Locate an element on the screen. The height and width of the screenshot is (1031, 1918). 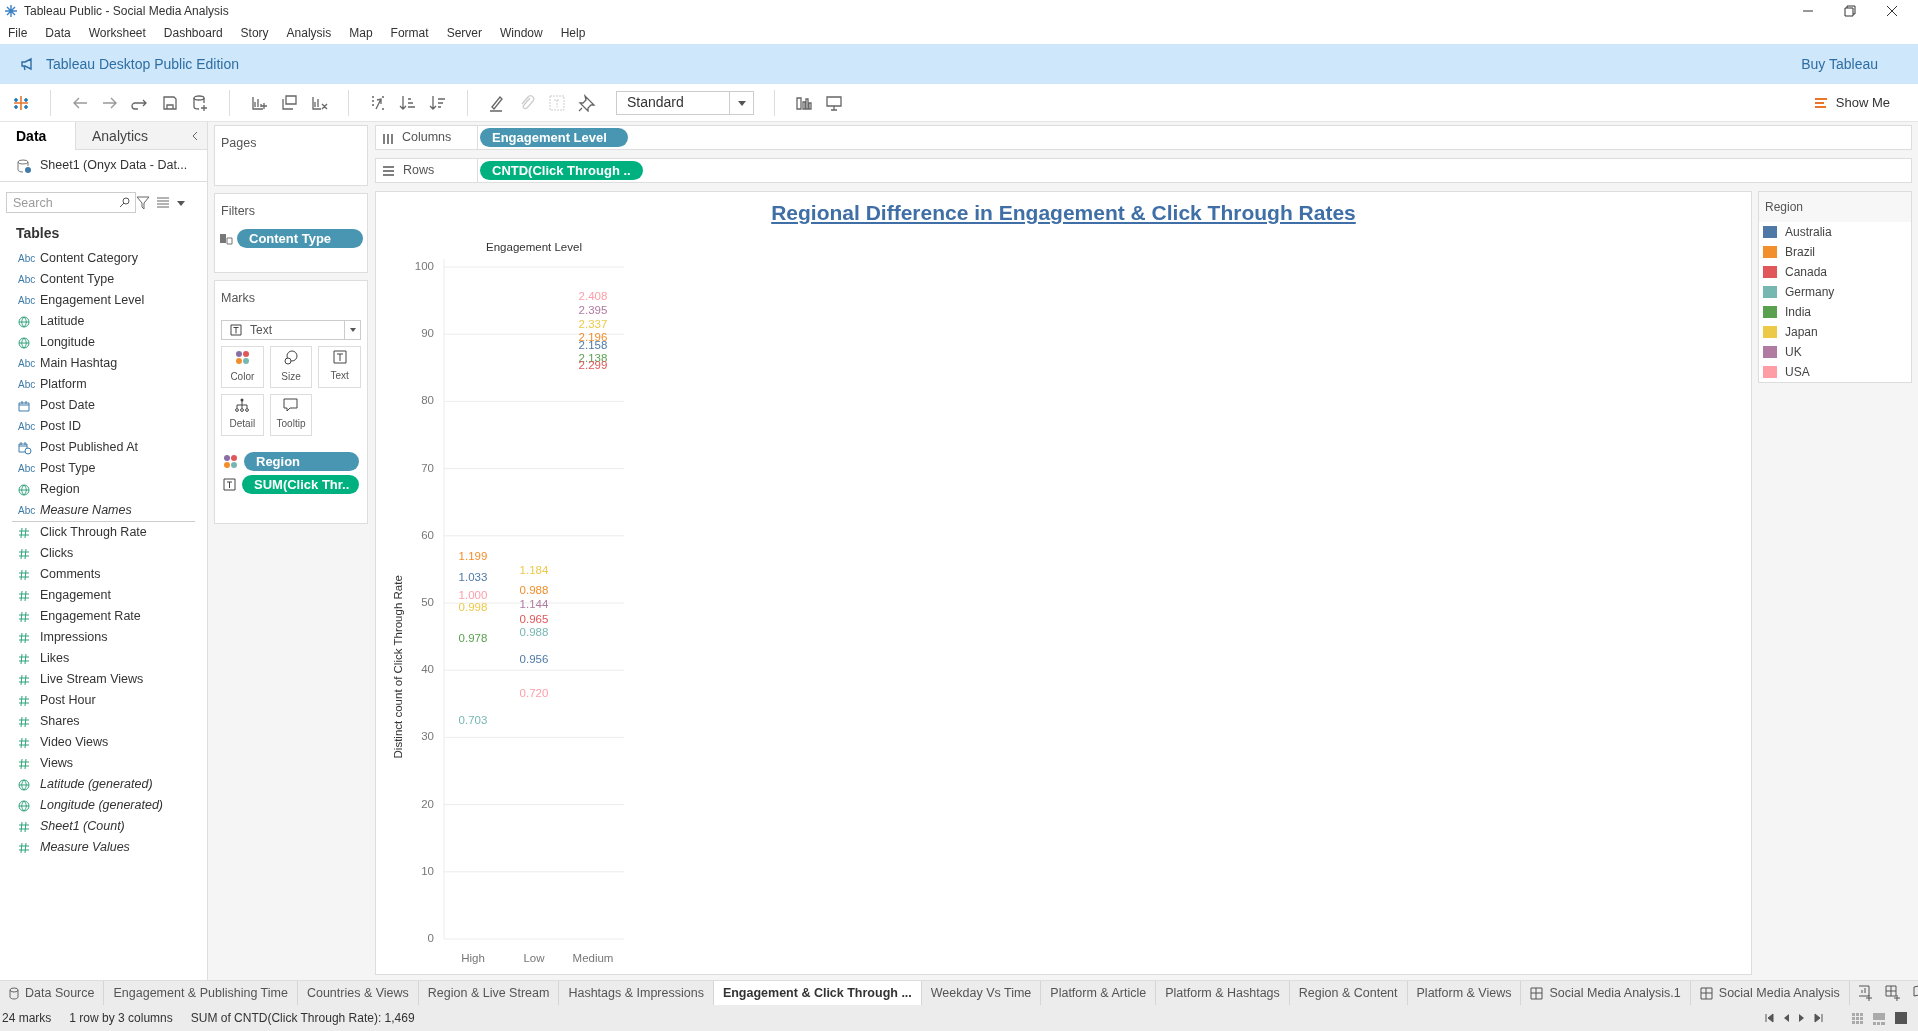
field-name: Post Published At is located at coordinates (89, 447).